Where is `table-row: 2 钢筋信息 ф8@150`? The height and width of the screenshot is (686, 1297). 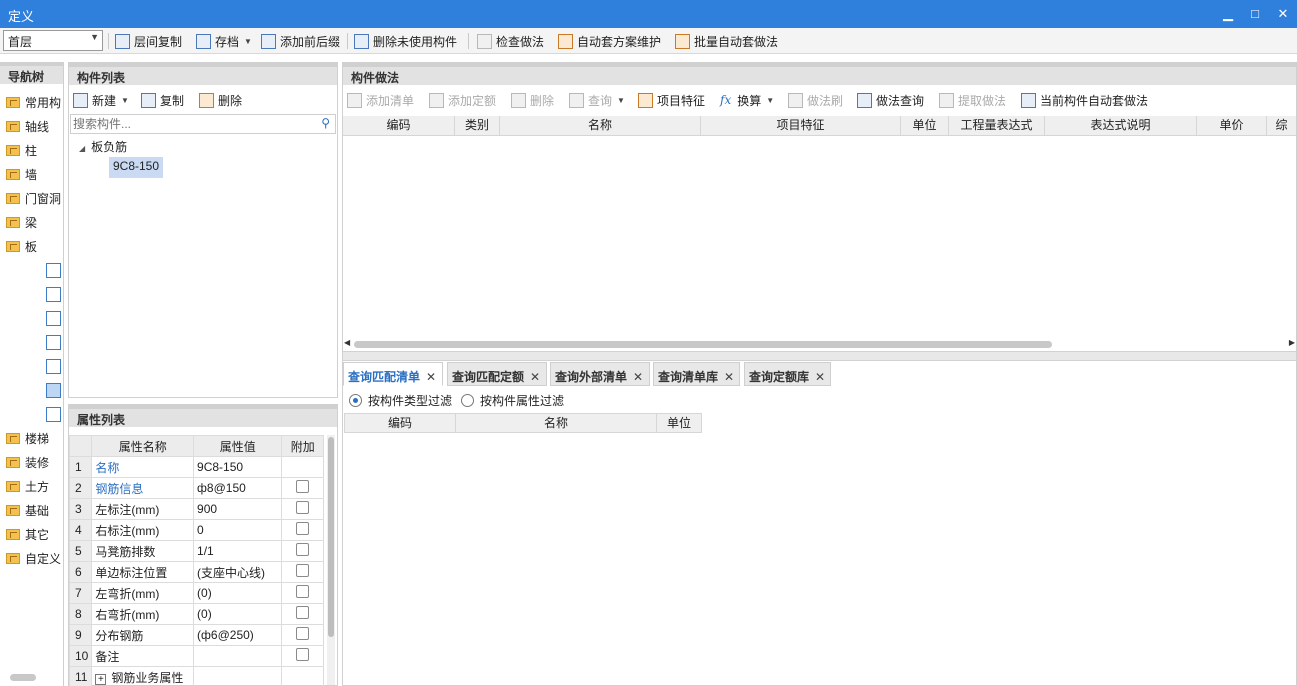 table-row: 2 钢筋信息 ф8@150 is located at coordinates (196, 488).